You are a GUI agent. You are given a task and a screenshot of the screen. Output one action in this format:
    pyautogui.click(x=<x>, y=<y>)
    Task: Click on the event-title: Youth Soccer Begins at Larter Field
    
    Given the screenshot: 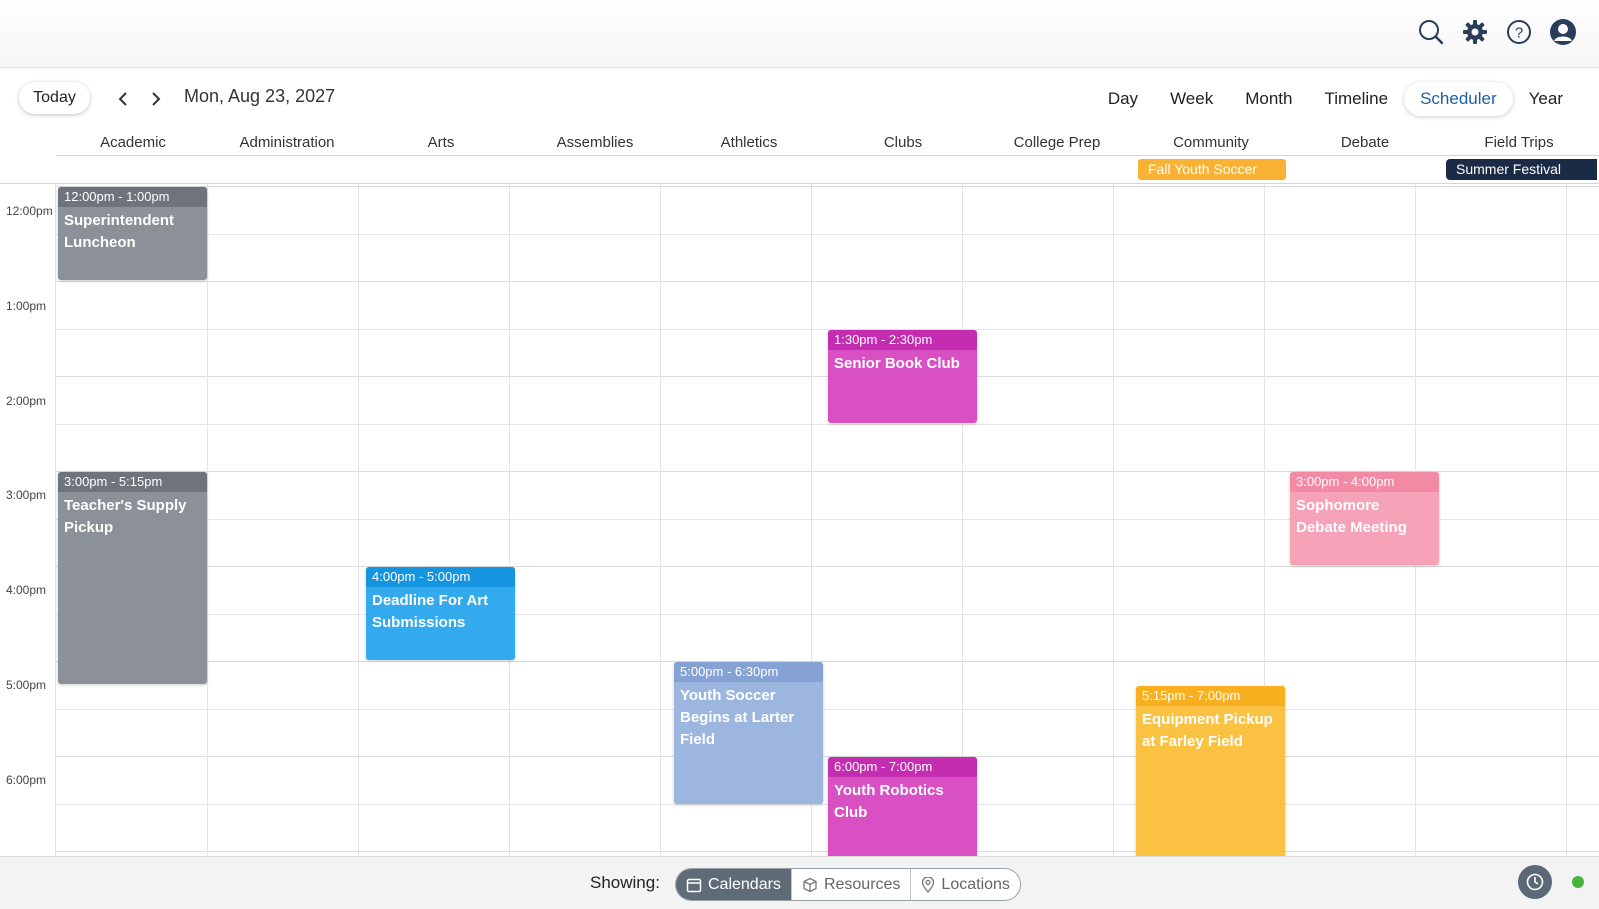 What is the action you would take?
    pyautogui.click(x=737, y=717)
    